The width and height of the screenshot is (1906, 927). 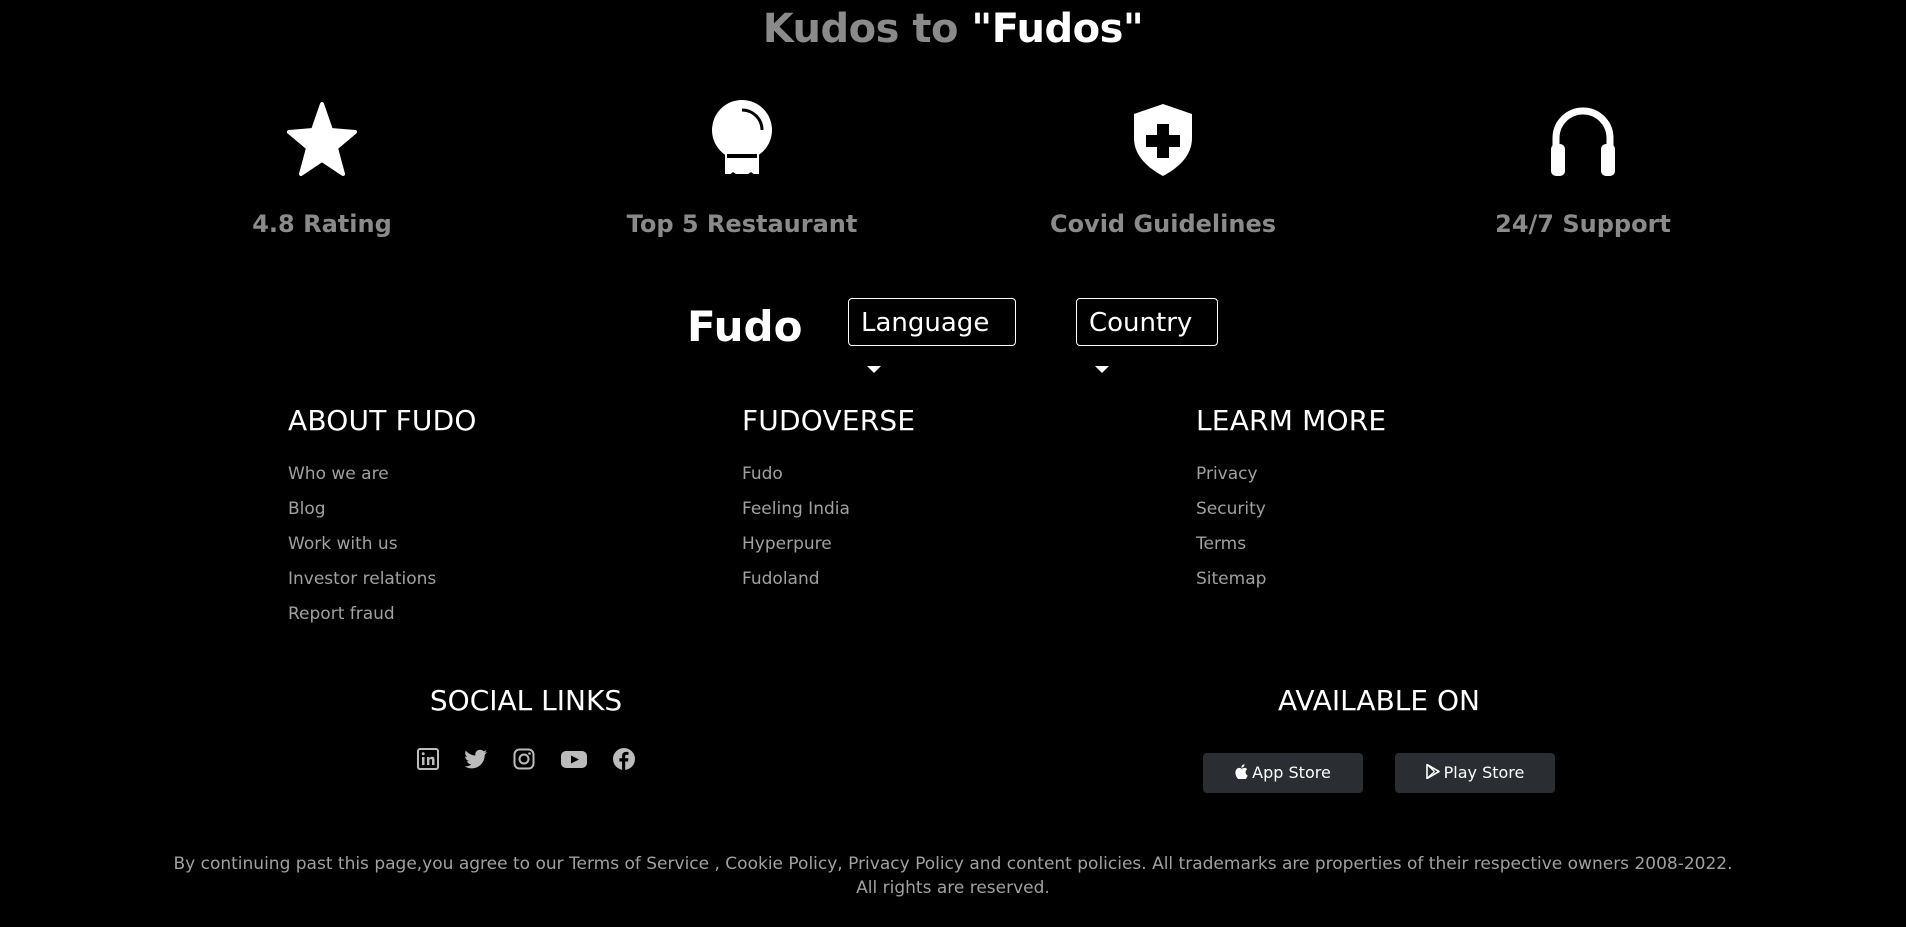 I want to click on social-icons-row, so click(x=526, y=759).